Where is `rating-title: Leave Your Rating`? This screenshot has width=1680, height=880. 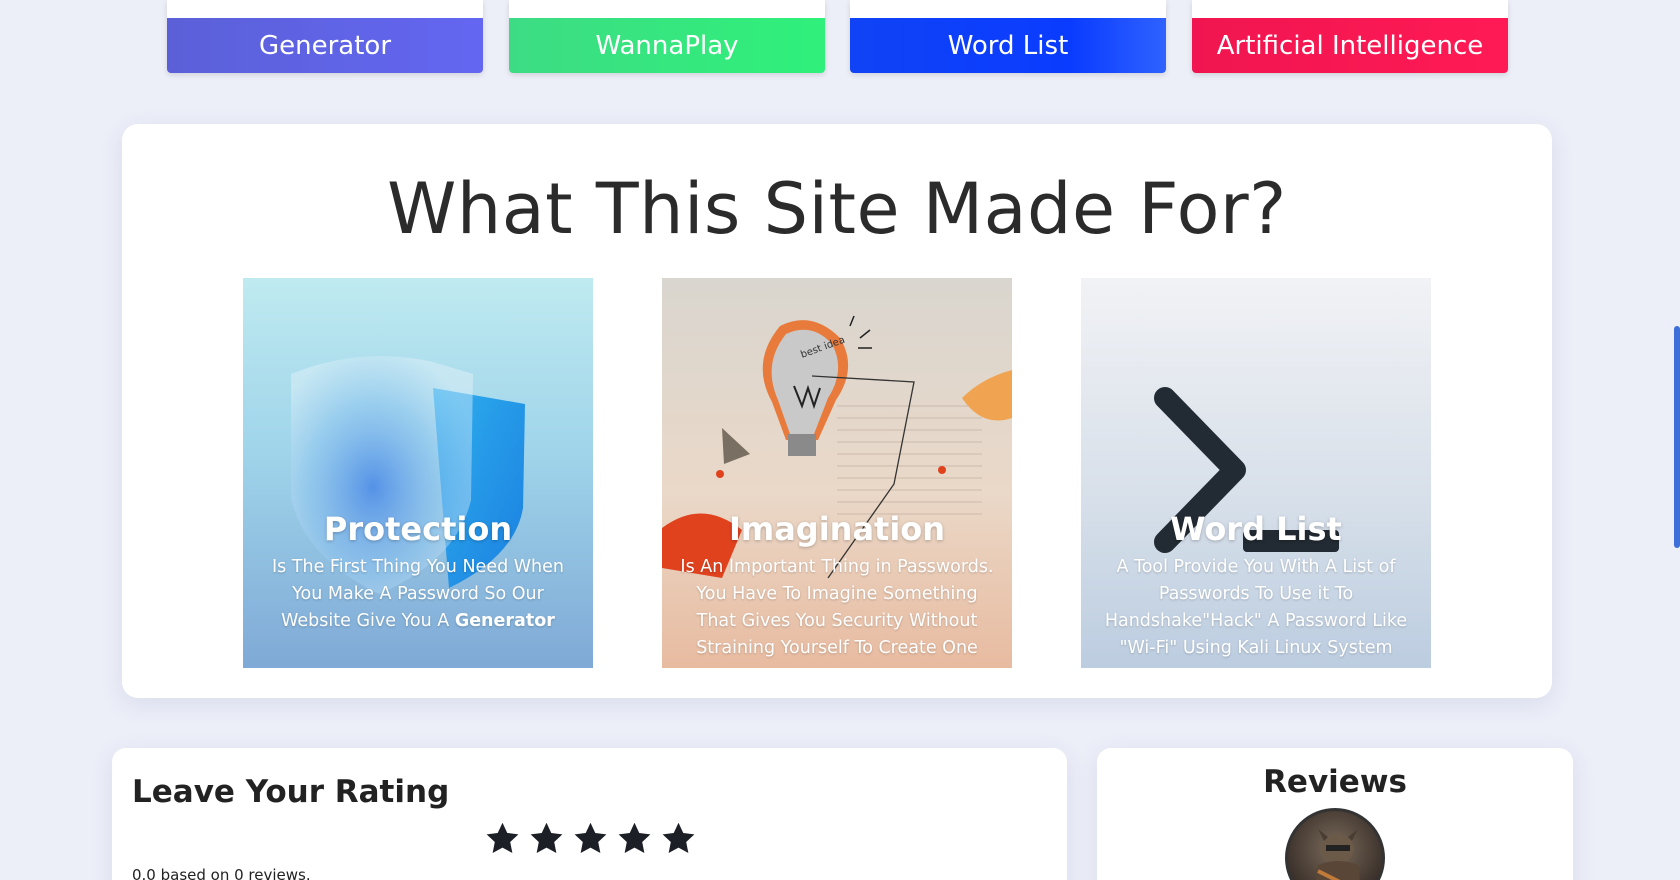 rating-title: Leave Your Rating is located at coordinates (291, 792).